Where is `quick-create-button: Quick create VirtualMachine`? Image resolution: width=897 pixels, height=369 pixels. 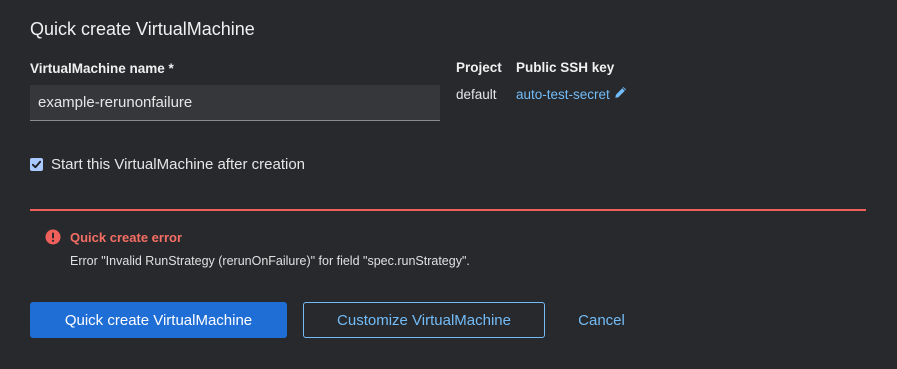
quick-create-button: Quick create VirtualMachine is located at coordinates (158, 320).